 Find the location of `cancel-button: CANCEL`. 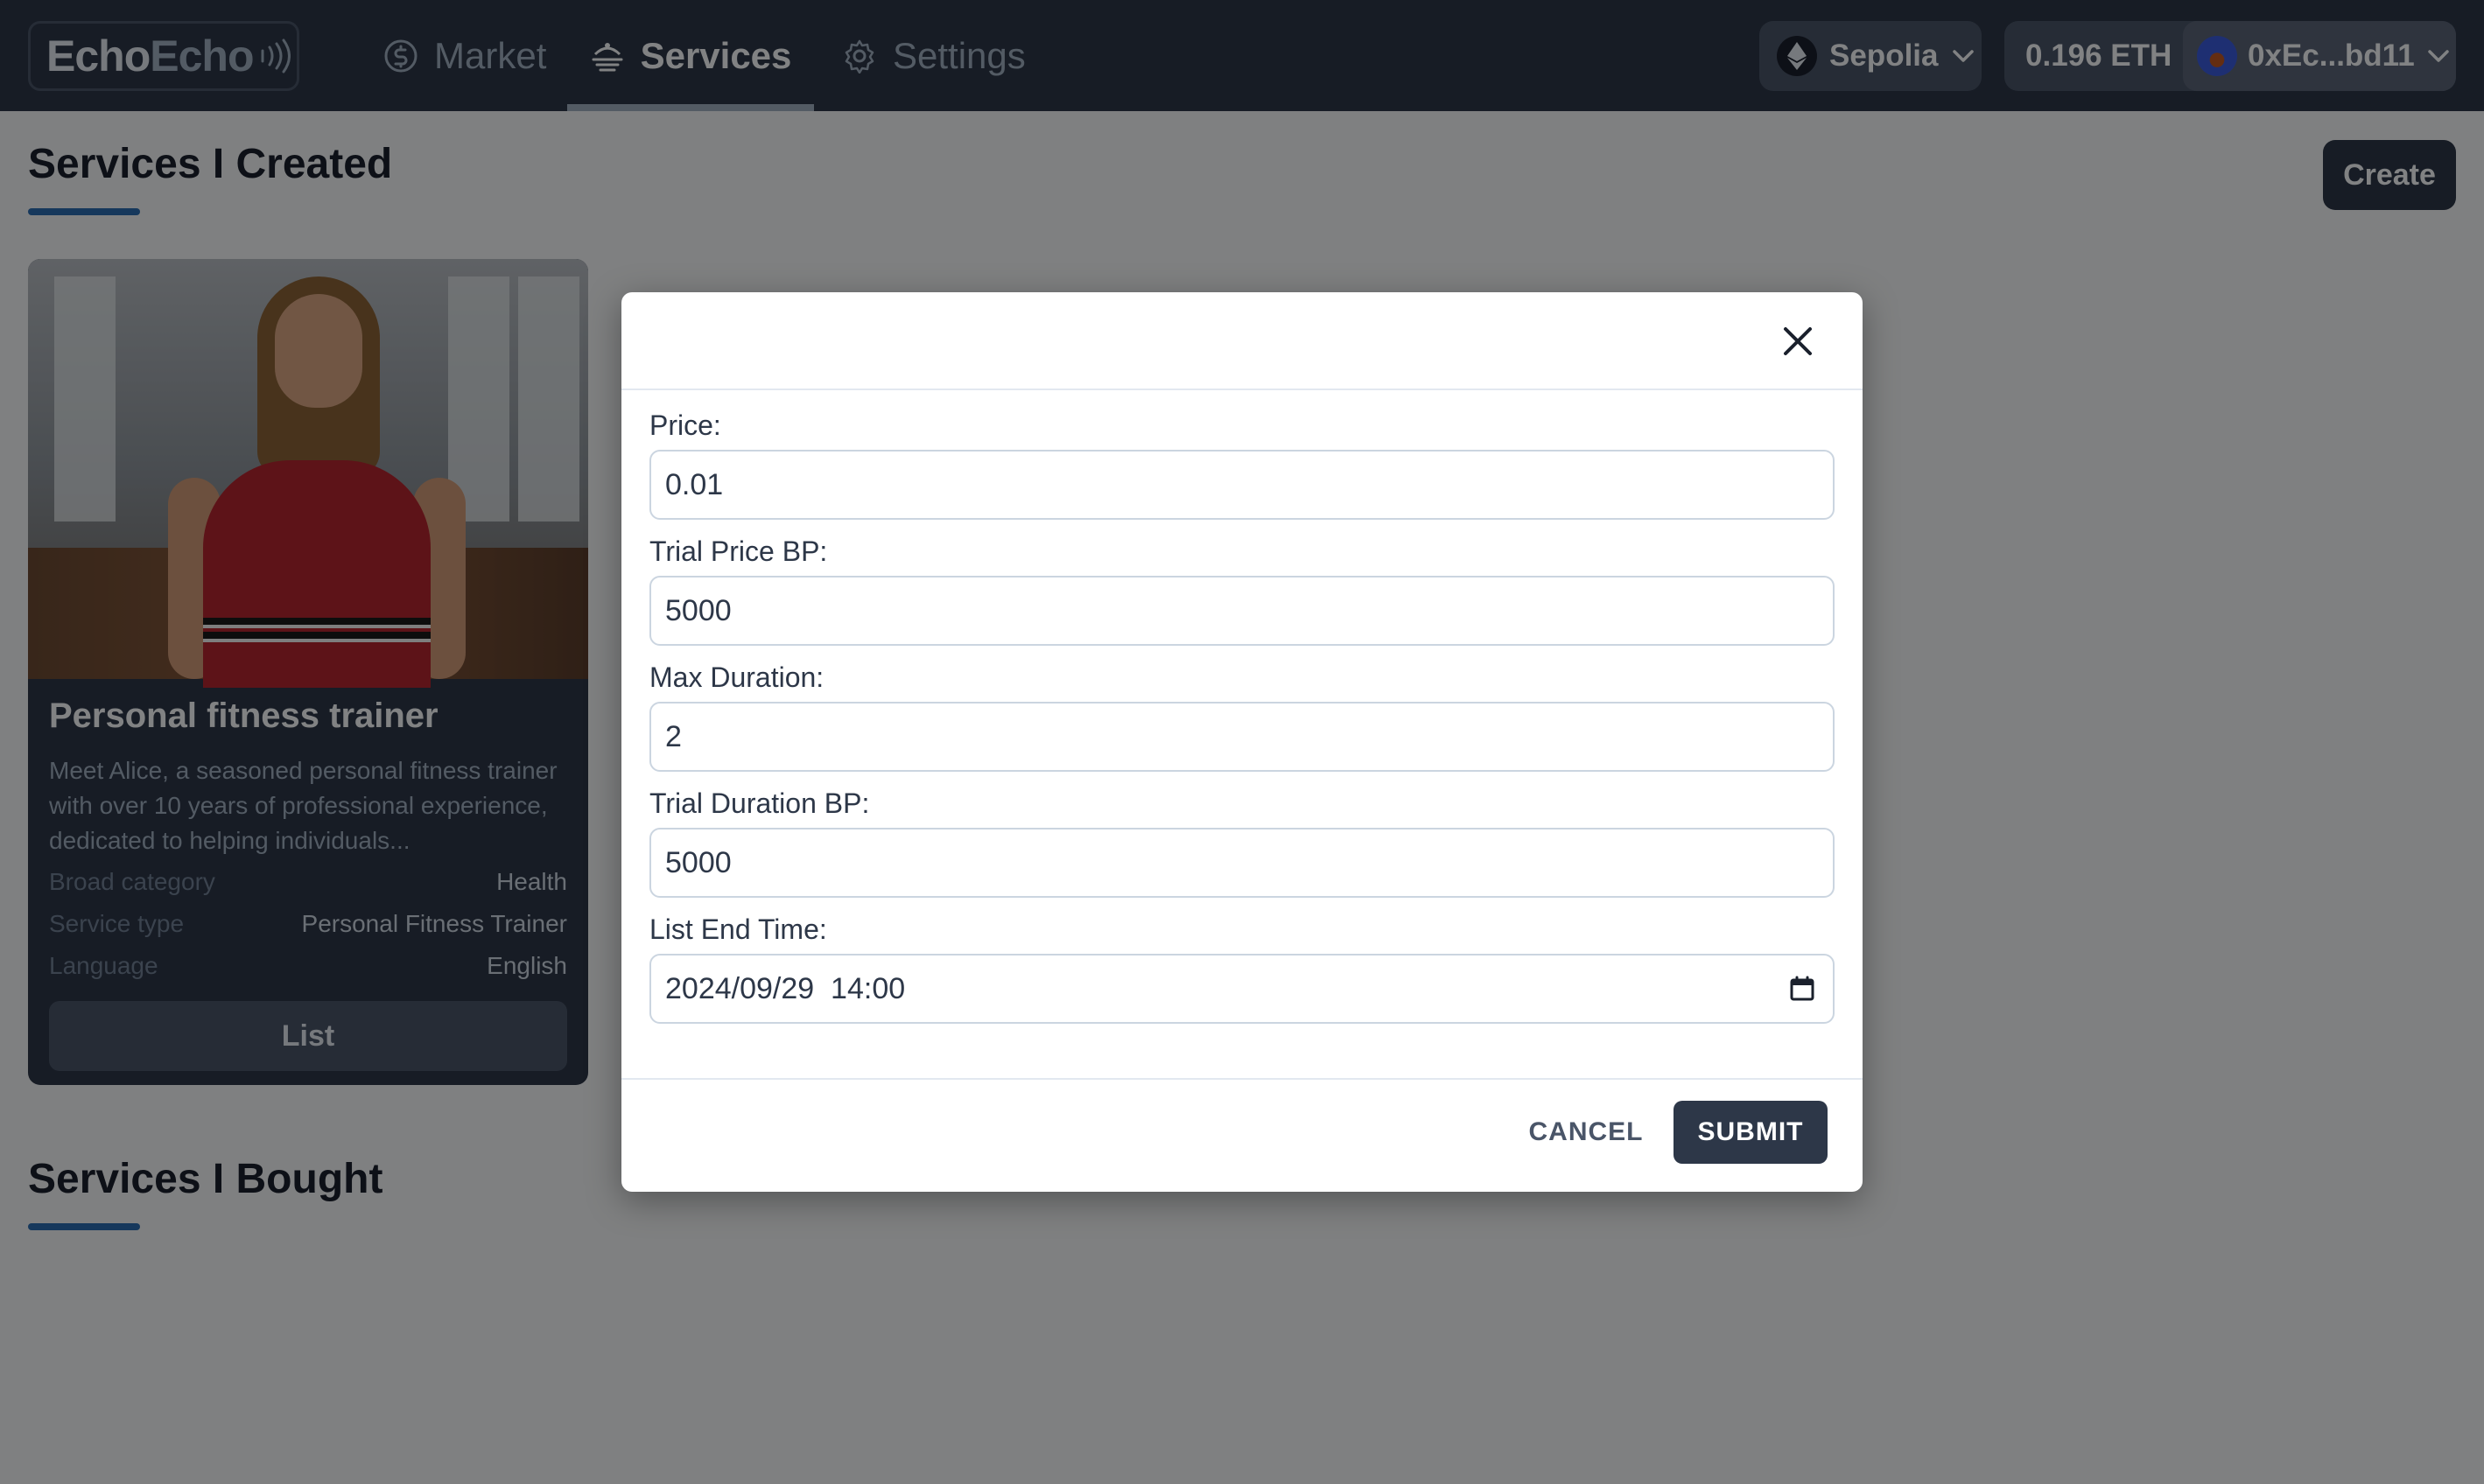

cancel-button: CANCEL is located at coordinates (1586, 1132).